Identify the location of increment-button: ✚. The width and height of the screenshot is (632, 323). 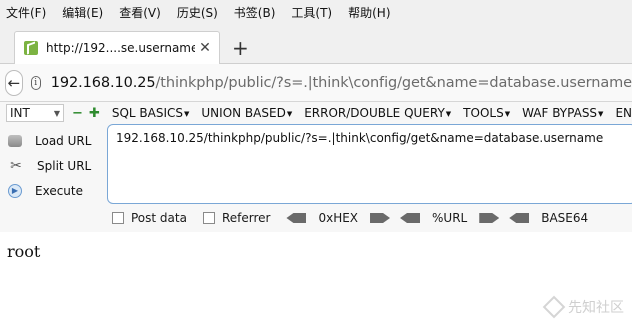
(94, 113).